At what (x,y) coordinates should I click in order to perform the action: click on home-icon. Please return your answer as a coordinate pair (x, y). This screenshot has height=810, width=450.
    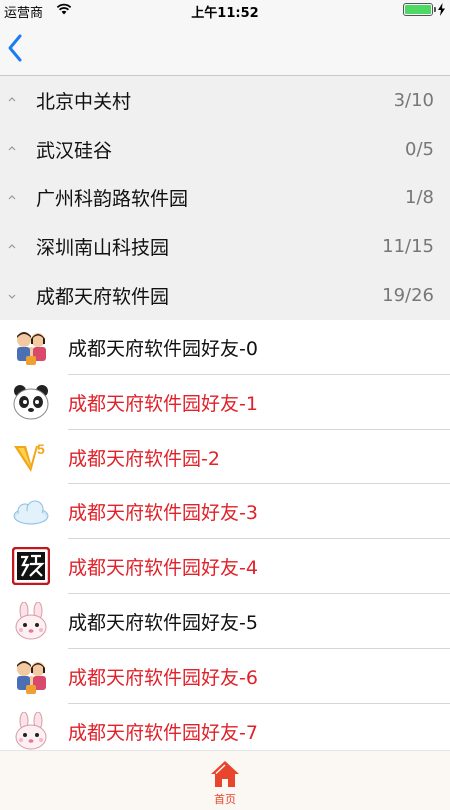
    Looking at the image, I should click on (225, 774).